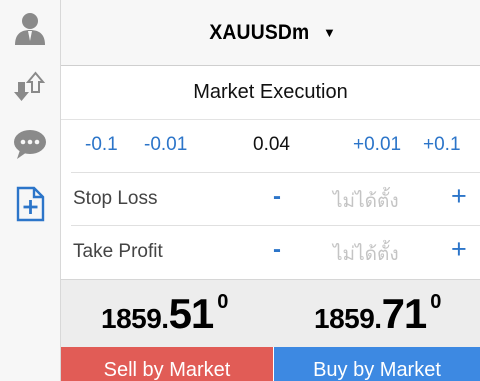 The height and width of the screenshot is (381, 480). I want to click on stop-loss-input: ไม่ได้ตั้ง, so click(366, 201).